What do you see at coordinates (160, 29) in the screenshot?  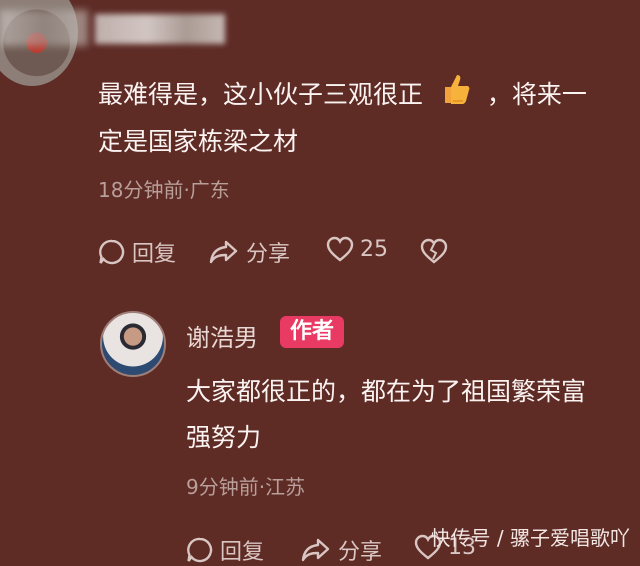 I see `blurred-username` at bounding box center [160, 29].